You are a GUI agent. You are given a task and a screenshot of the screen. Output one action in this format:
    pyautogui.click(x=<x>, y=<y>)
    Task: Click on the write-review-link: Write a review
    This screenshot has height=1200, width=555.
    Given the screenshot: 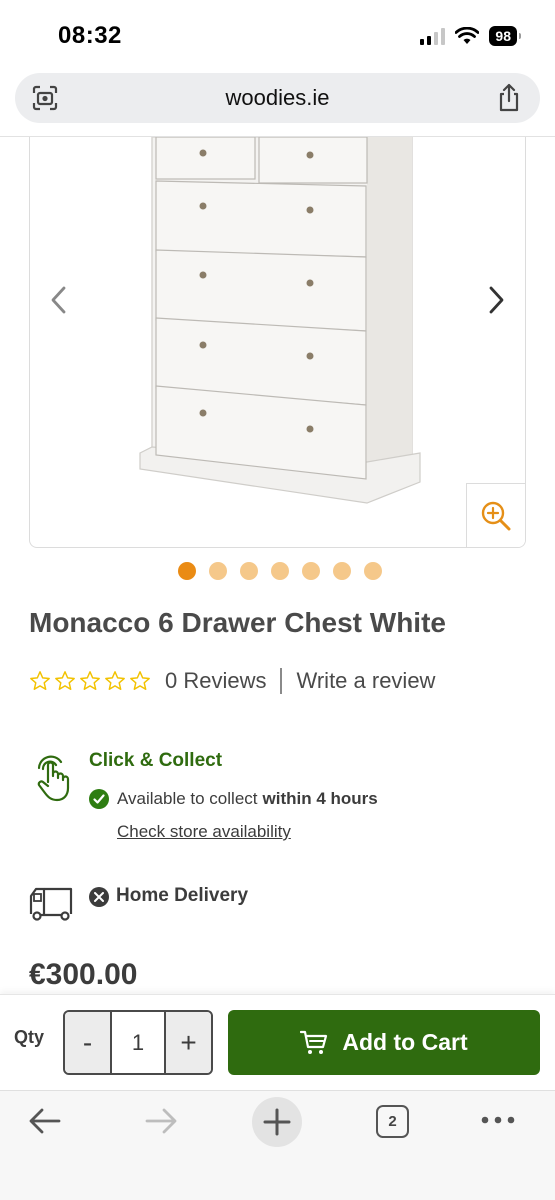 What is the action you would take?
    pyautogui.click(x=365, y=681)
    